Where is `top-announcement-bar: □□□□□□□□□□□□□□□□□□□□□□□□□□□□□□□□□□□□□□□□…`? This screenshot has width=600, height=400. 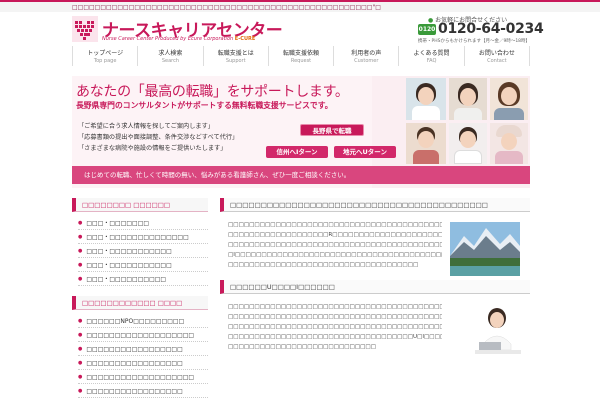 top-announcement-bar: □□□□□□□□□□□□□□□□□□□□□□□□□□□□□□□□□□□□□□□□… is located at coordinates (300, 6).